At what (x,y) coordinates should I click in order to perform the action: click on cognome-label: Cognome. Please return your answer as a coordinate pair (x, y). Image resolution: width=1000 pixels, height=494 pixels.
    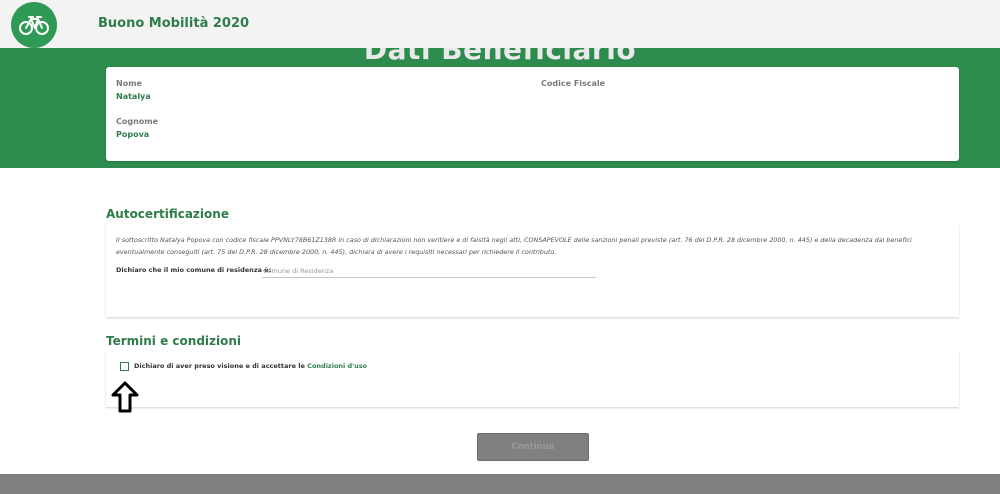
    Looking at the image, I should click on (137, 121).